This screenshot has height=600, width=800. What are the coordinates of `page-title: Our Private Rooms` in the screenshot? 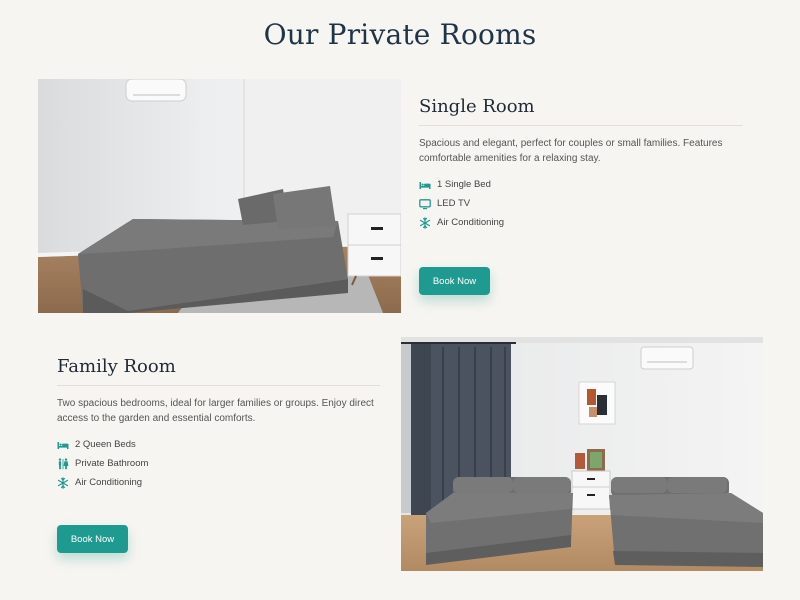 It's located at (400, 34).